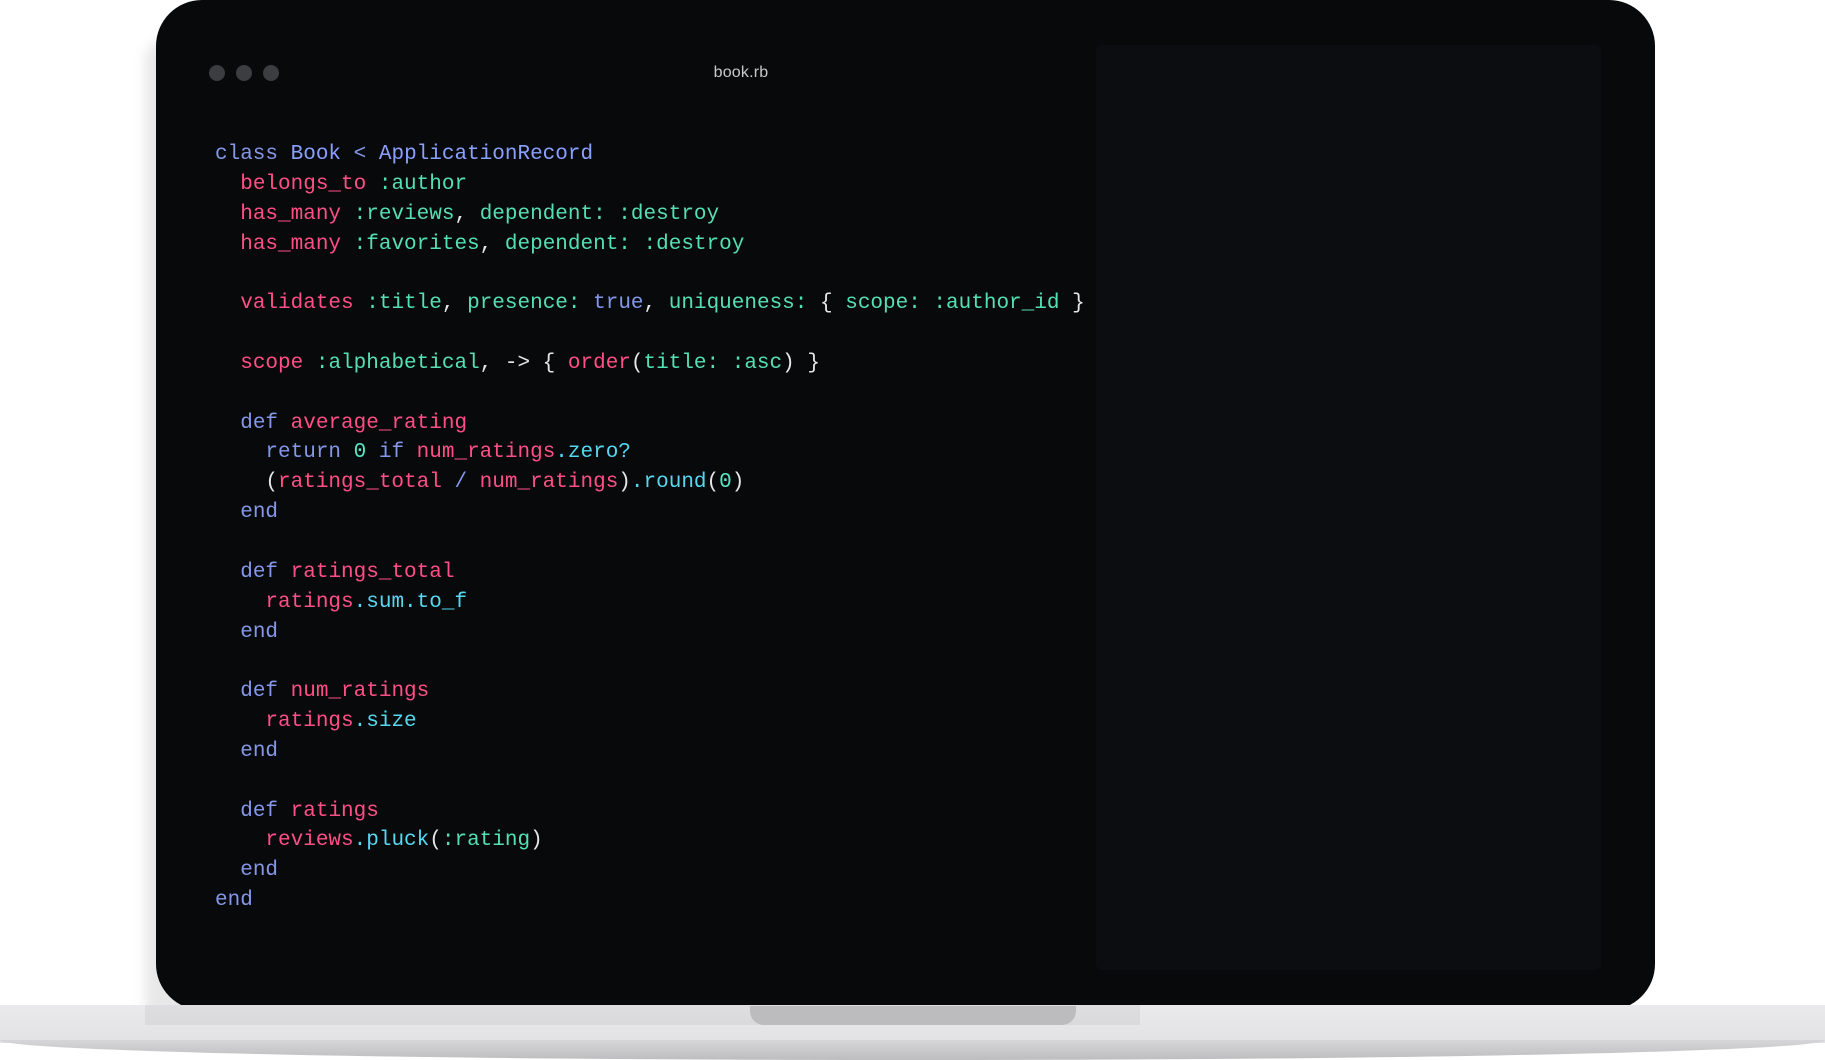 This screenshot has height=1060, width=1825. What do you see at coordinates (650, 812) in the screenshot?
I see `code-line: def ratings` at bounding box center [650, 812].